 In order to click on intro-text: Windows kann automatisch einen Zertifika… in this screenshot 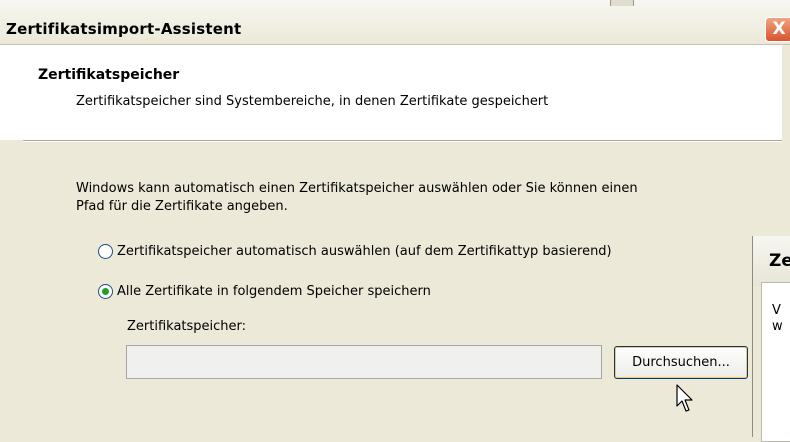, I will do `click(411, 198)`.